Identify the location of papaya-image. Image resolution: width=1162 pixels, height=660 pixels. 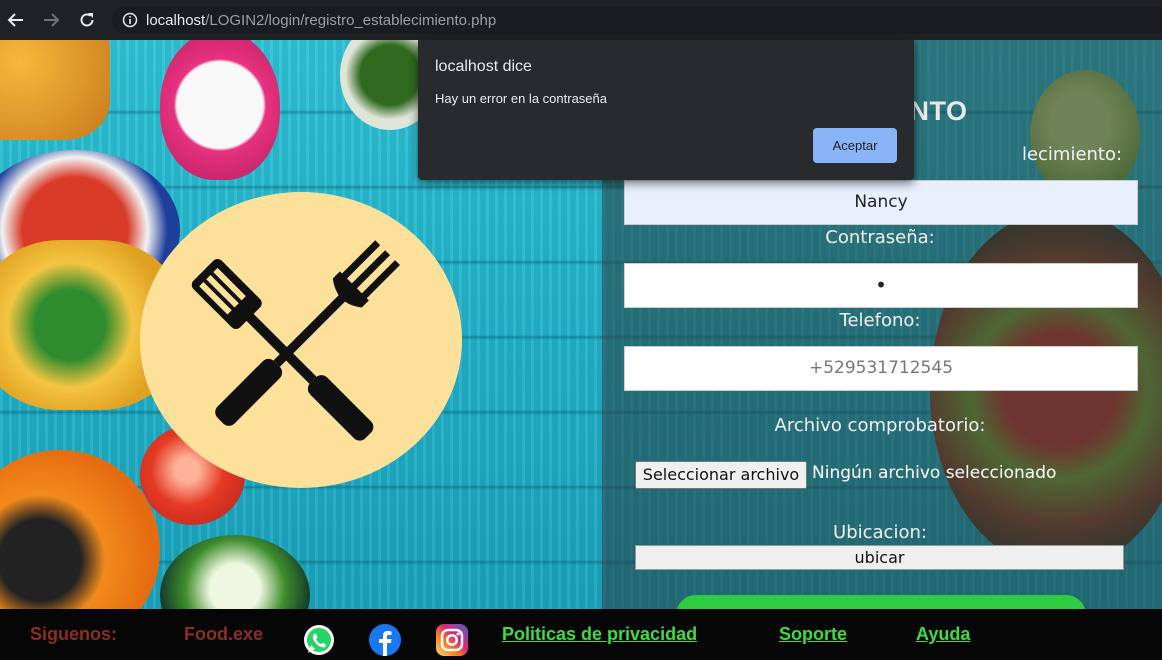
(80, 529).